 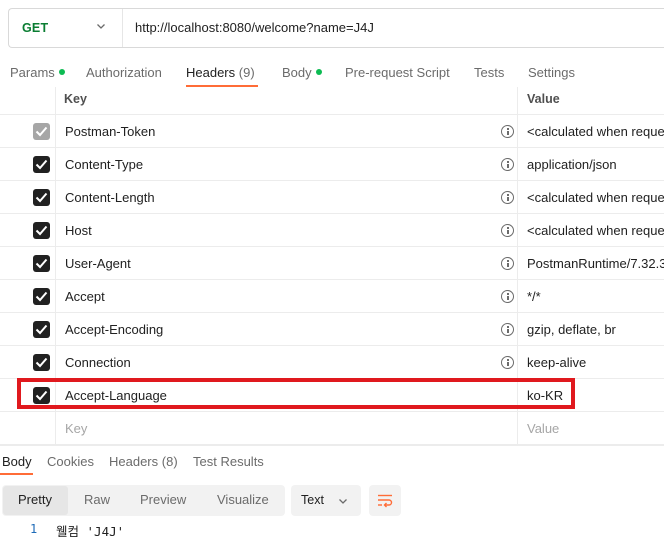 What do you see at coordinates (143, 461) in the screenshot?
I see `response-tab-headers: Headers (8)` at bounding box center [143, 461].